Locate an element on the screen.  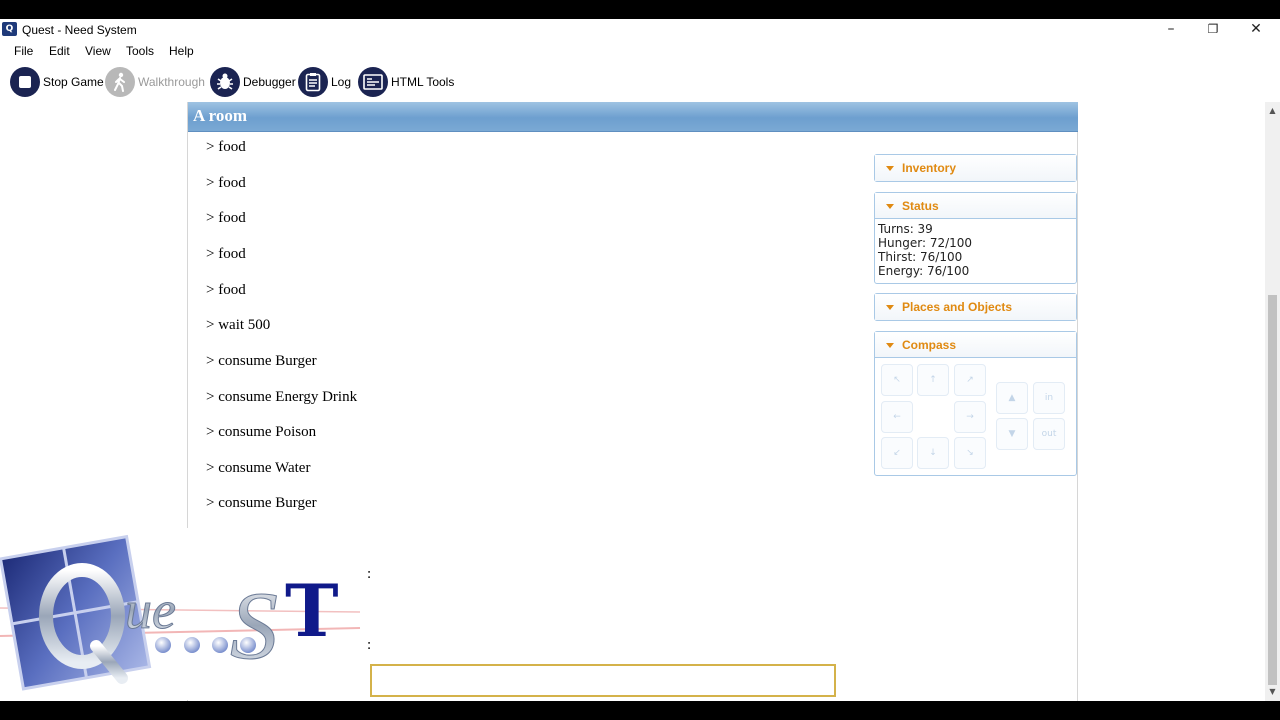
status-hunger: Hunger: 72/100 is located at coordinates (925, 243).